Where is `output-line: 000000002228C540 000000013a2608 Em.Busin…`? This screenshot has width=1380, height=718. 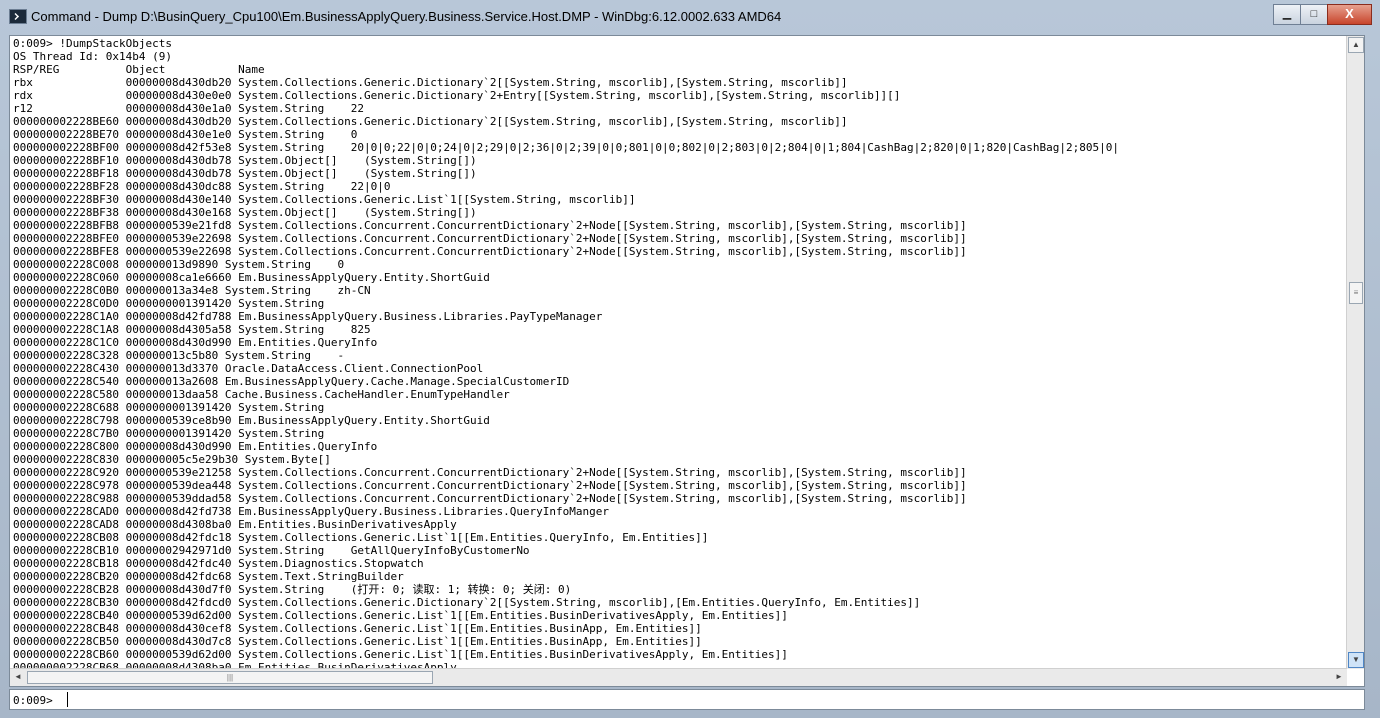 output-line: 000000002228C540 000000013a2608 Em.Busin… is located at coordinates (291, 381).